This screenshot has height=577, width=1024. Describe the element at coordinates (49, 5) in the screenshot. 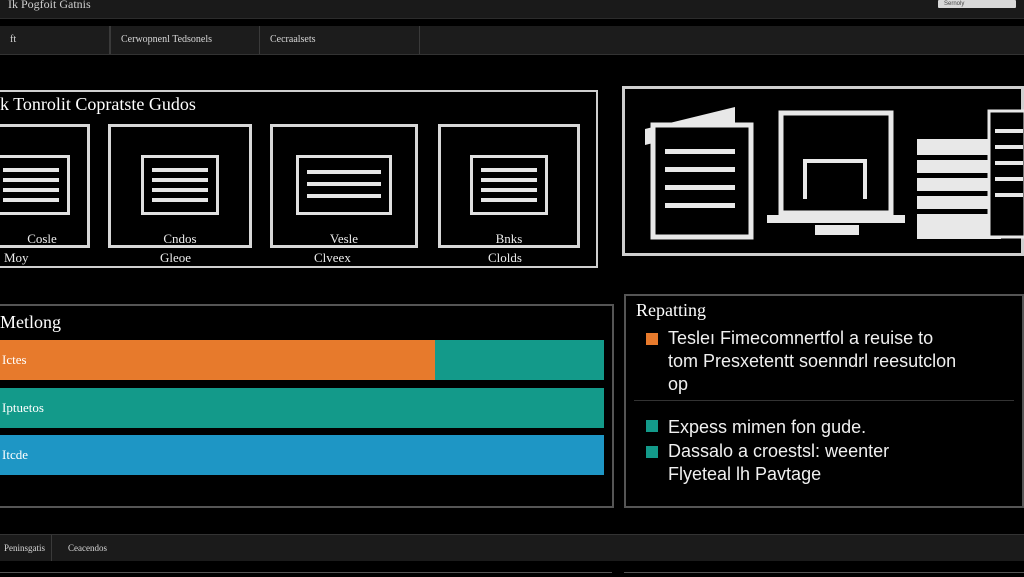

I see `app-title: Ik Pogfoit Gatnis` at that location.